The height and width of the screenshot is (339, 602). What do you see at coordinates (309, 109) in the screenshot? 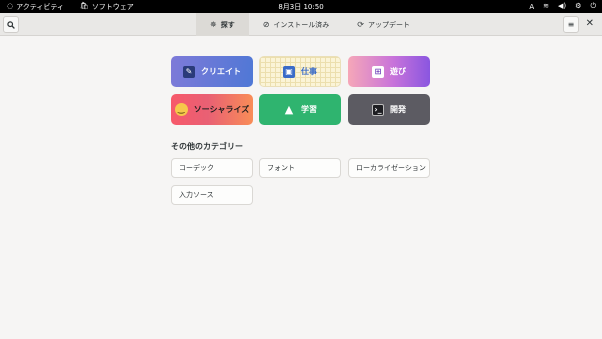
I see `category-learn-label: 学習` at bounding box center [309, 109].